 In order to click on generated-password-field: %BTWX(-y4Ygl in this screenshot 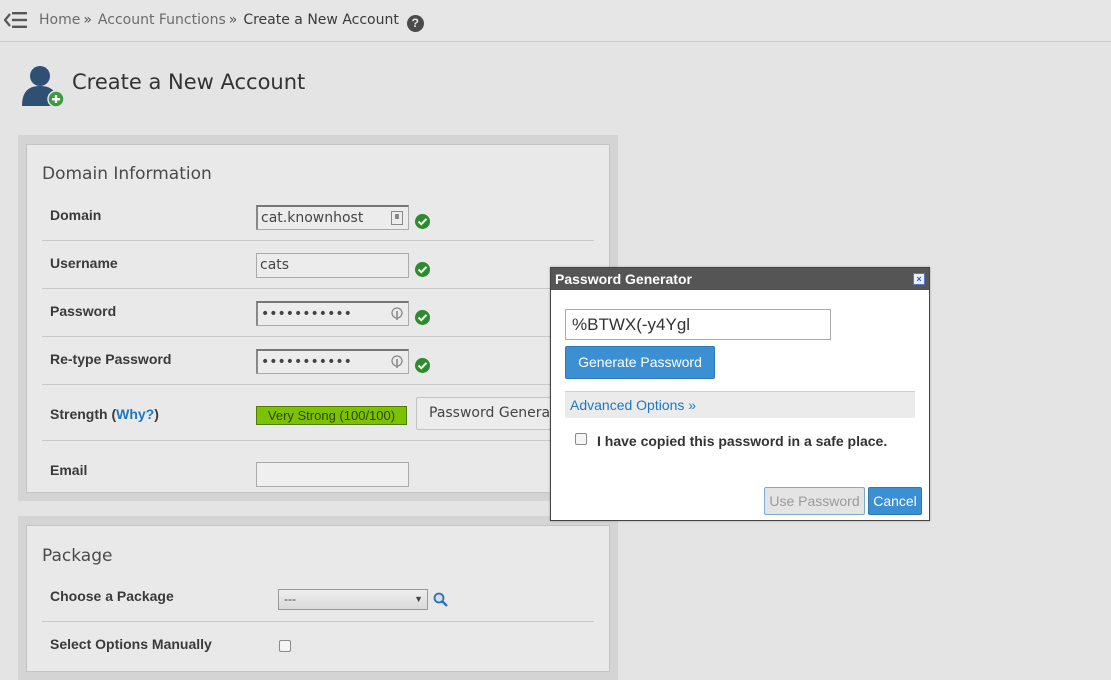, I will do `click(698, 324)`.